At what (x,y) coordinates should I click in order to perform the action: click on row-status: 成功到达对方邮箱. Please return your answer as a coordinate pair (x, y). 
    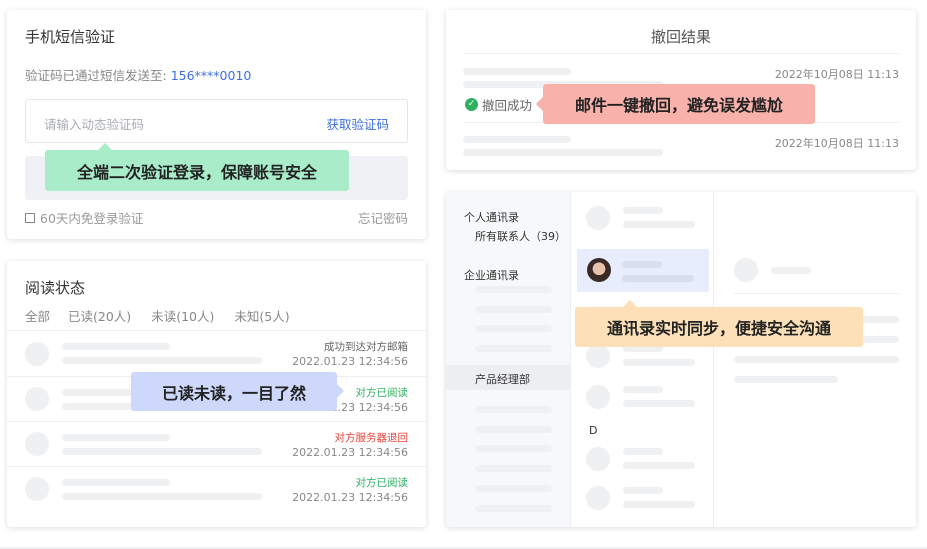
    Looking at the image, I should click on (366, 347).